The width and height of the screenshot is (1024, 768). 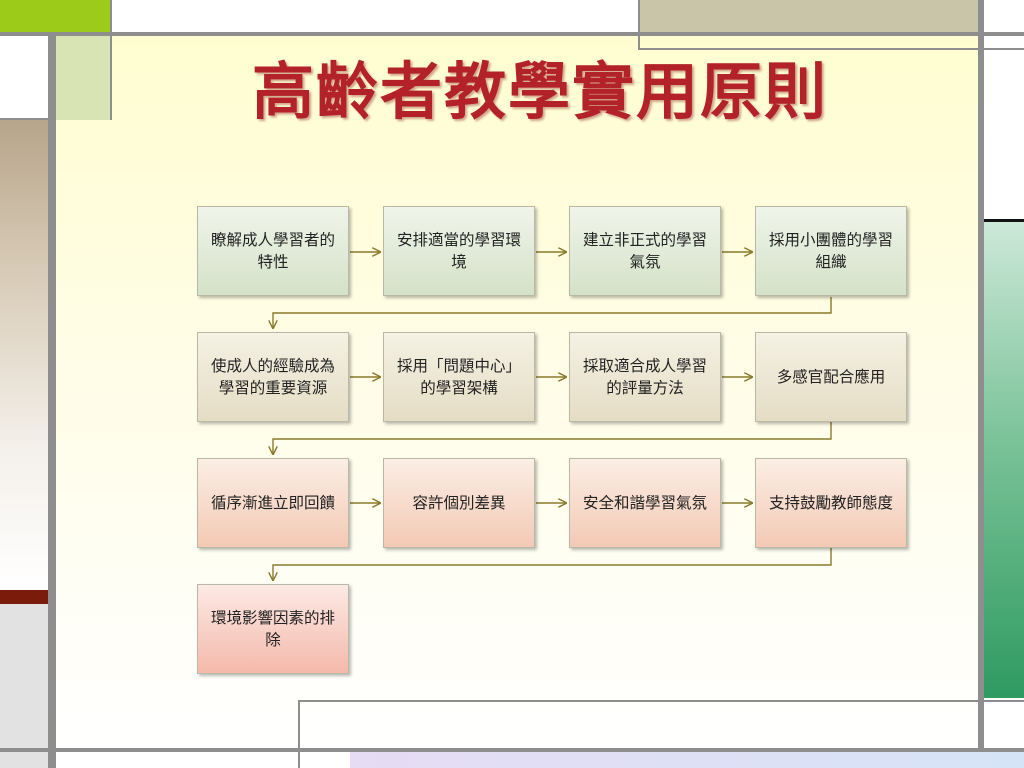 I want to click on flow-step-8: 多感官配合應用, so click(x=831, y=377).